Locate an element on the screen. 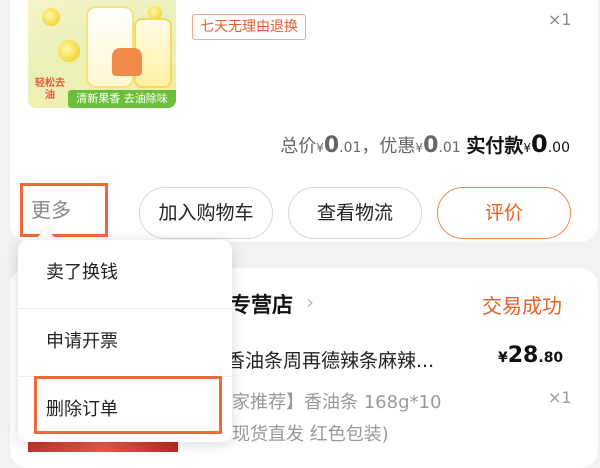 This screenshot has height=468, width=600. discount-amount-dec: .01 is located at coordinates (449, 148).